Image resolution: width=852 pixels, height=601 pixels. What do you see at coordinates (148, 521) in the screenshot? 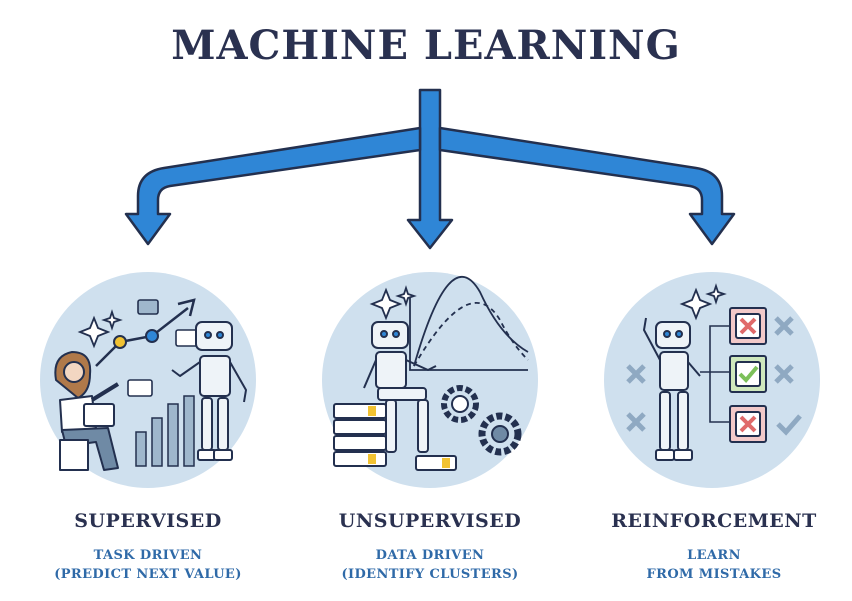
I see `category-name: SUPERVISED` at bounding box center [148, 521].